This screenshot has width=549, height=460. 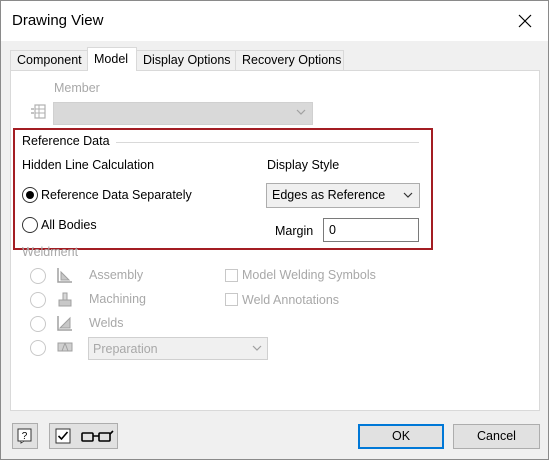 What do you see at coordinates (66, 141) in the screenshot?
I see `reference-data-group-label: Reference Data` at bounding box center [66, 141].